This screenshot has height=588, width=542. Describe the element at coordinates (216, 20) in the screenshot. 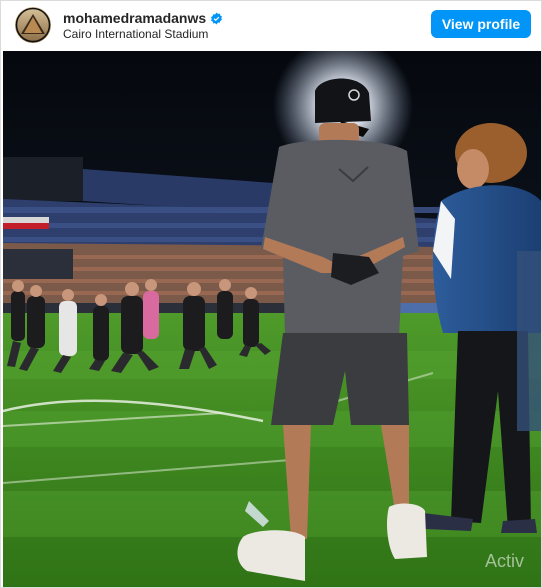

I see `verified-badge-icon` at that location.